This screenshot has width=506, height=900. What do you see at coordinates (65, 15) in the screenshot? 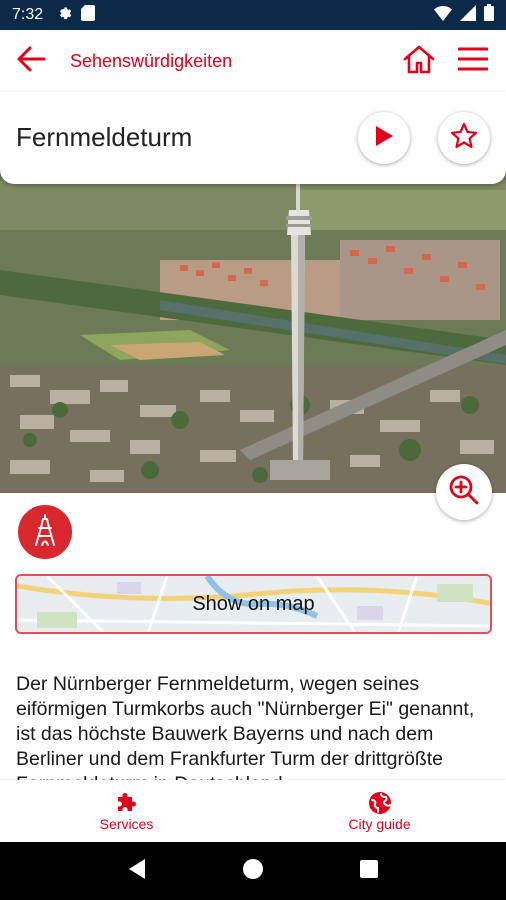
I see `gear-icon` at bounding box center [65, 15].